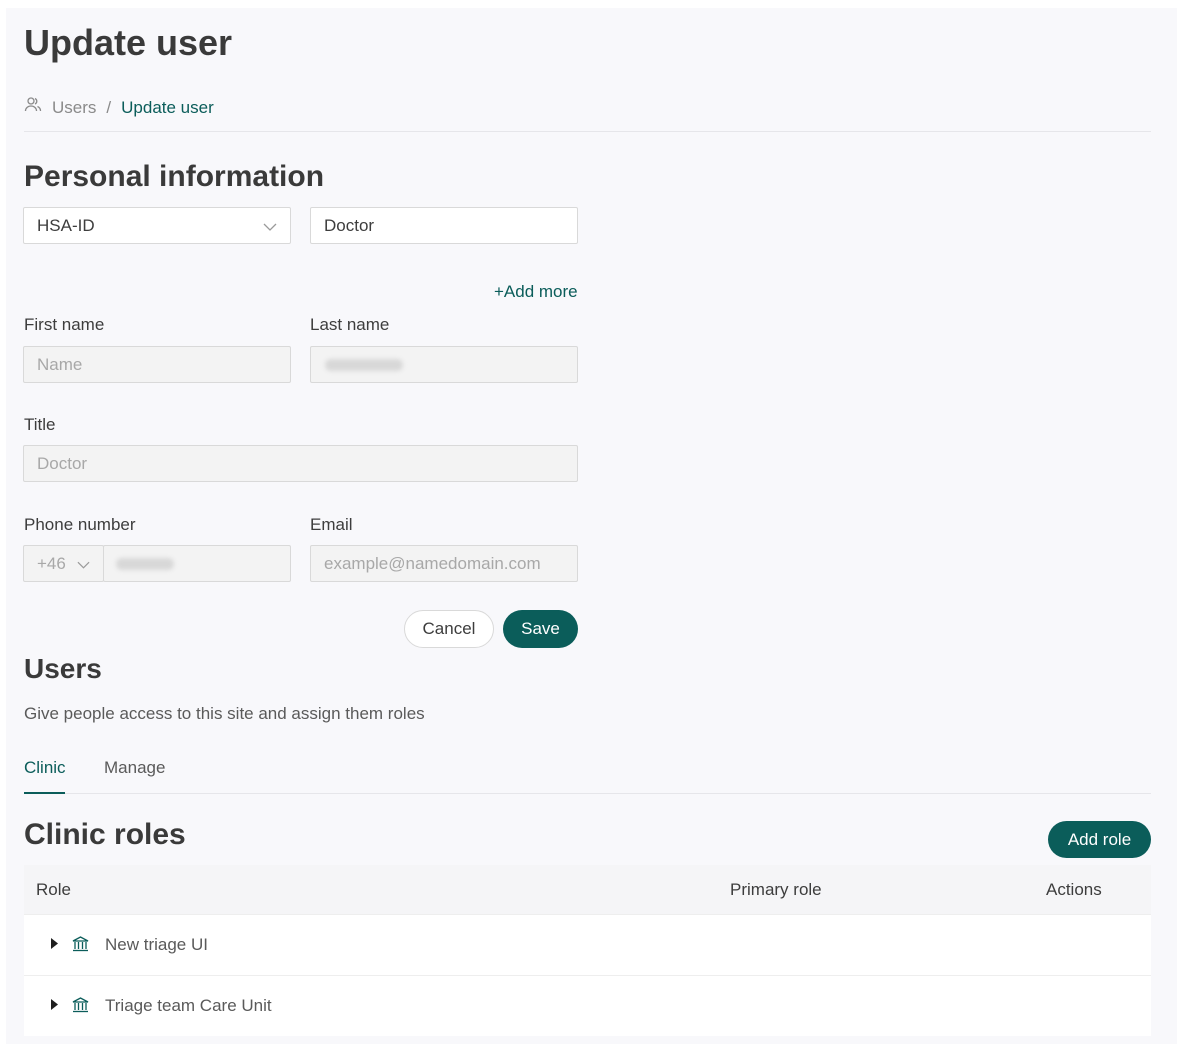  Describe the element at coordinates (444, 225) in the screenshot. I see `id-value-input: Doctor` at that location.